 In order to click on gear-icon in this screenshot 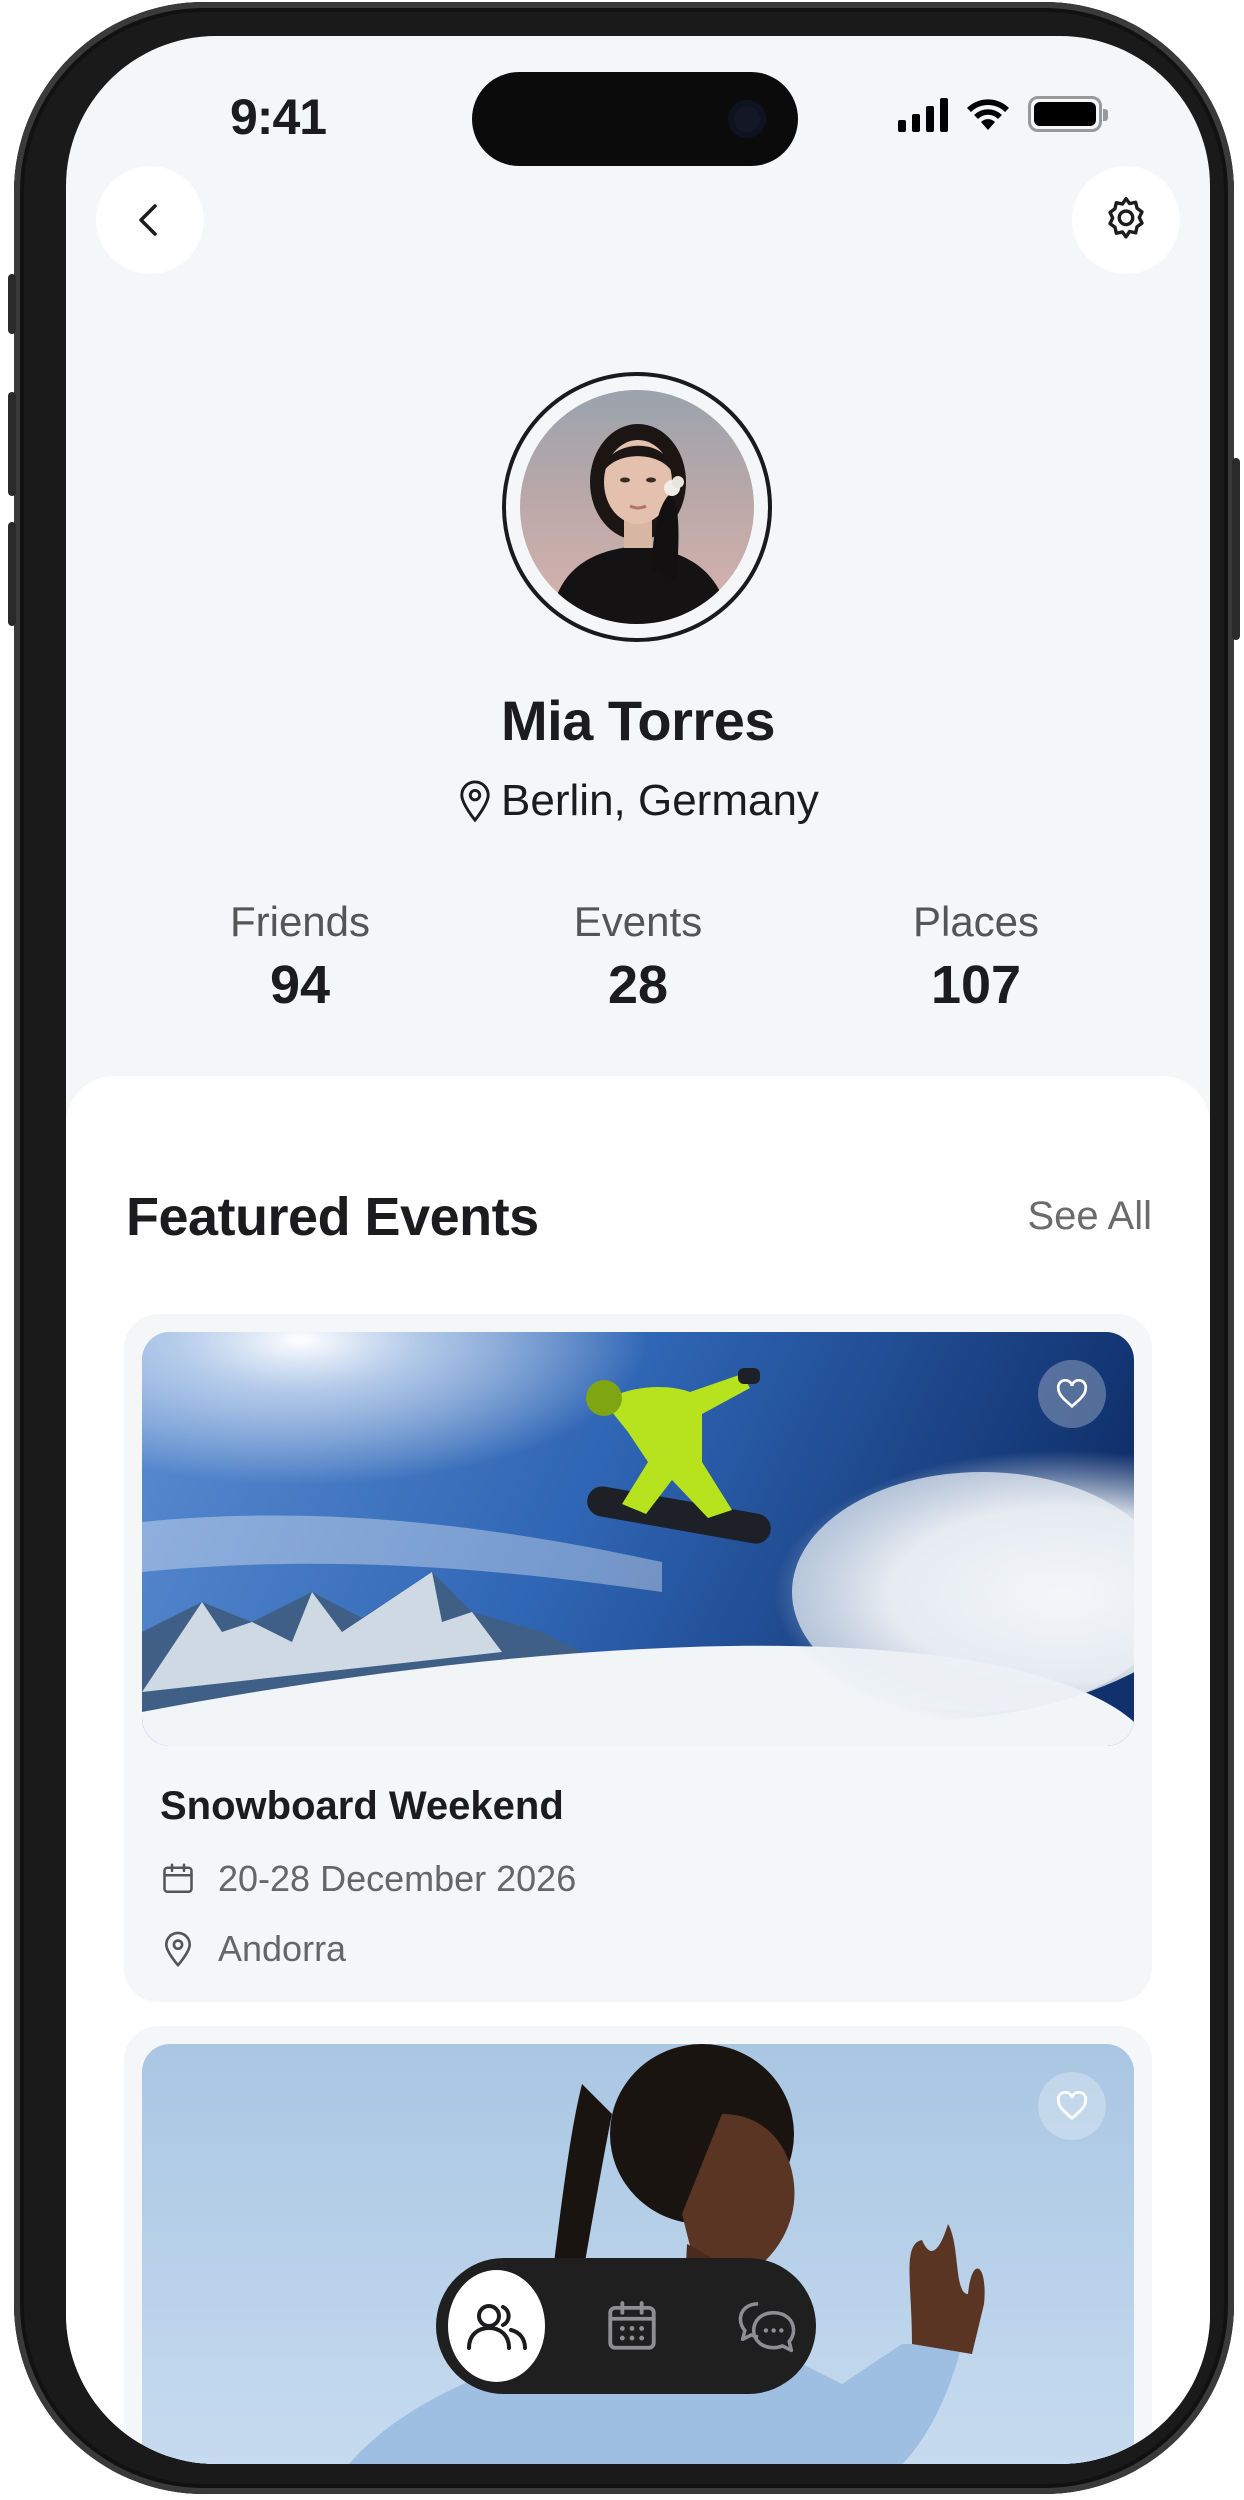, I will do `click(1126, 217)`.